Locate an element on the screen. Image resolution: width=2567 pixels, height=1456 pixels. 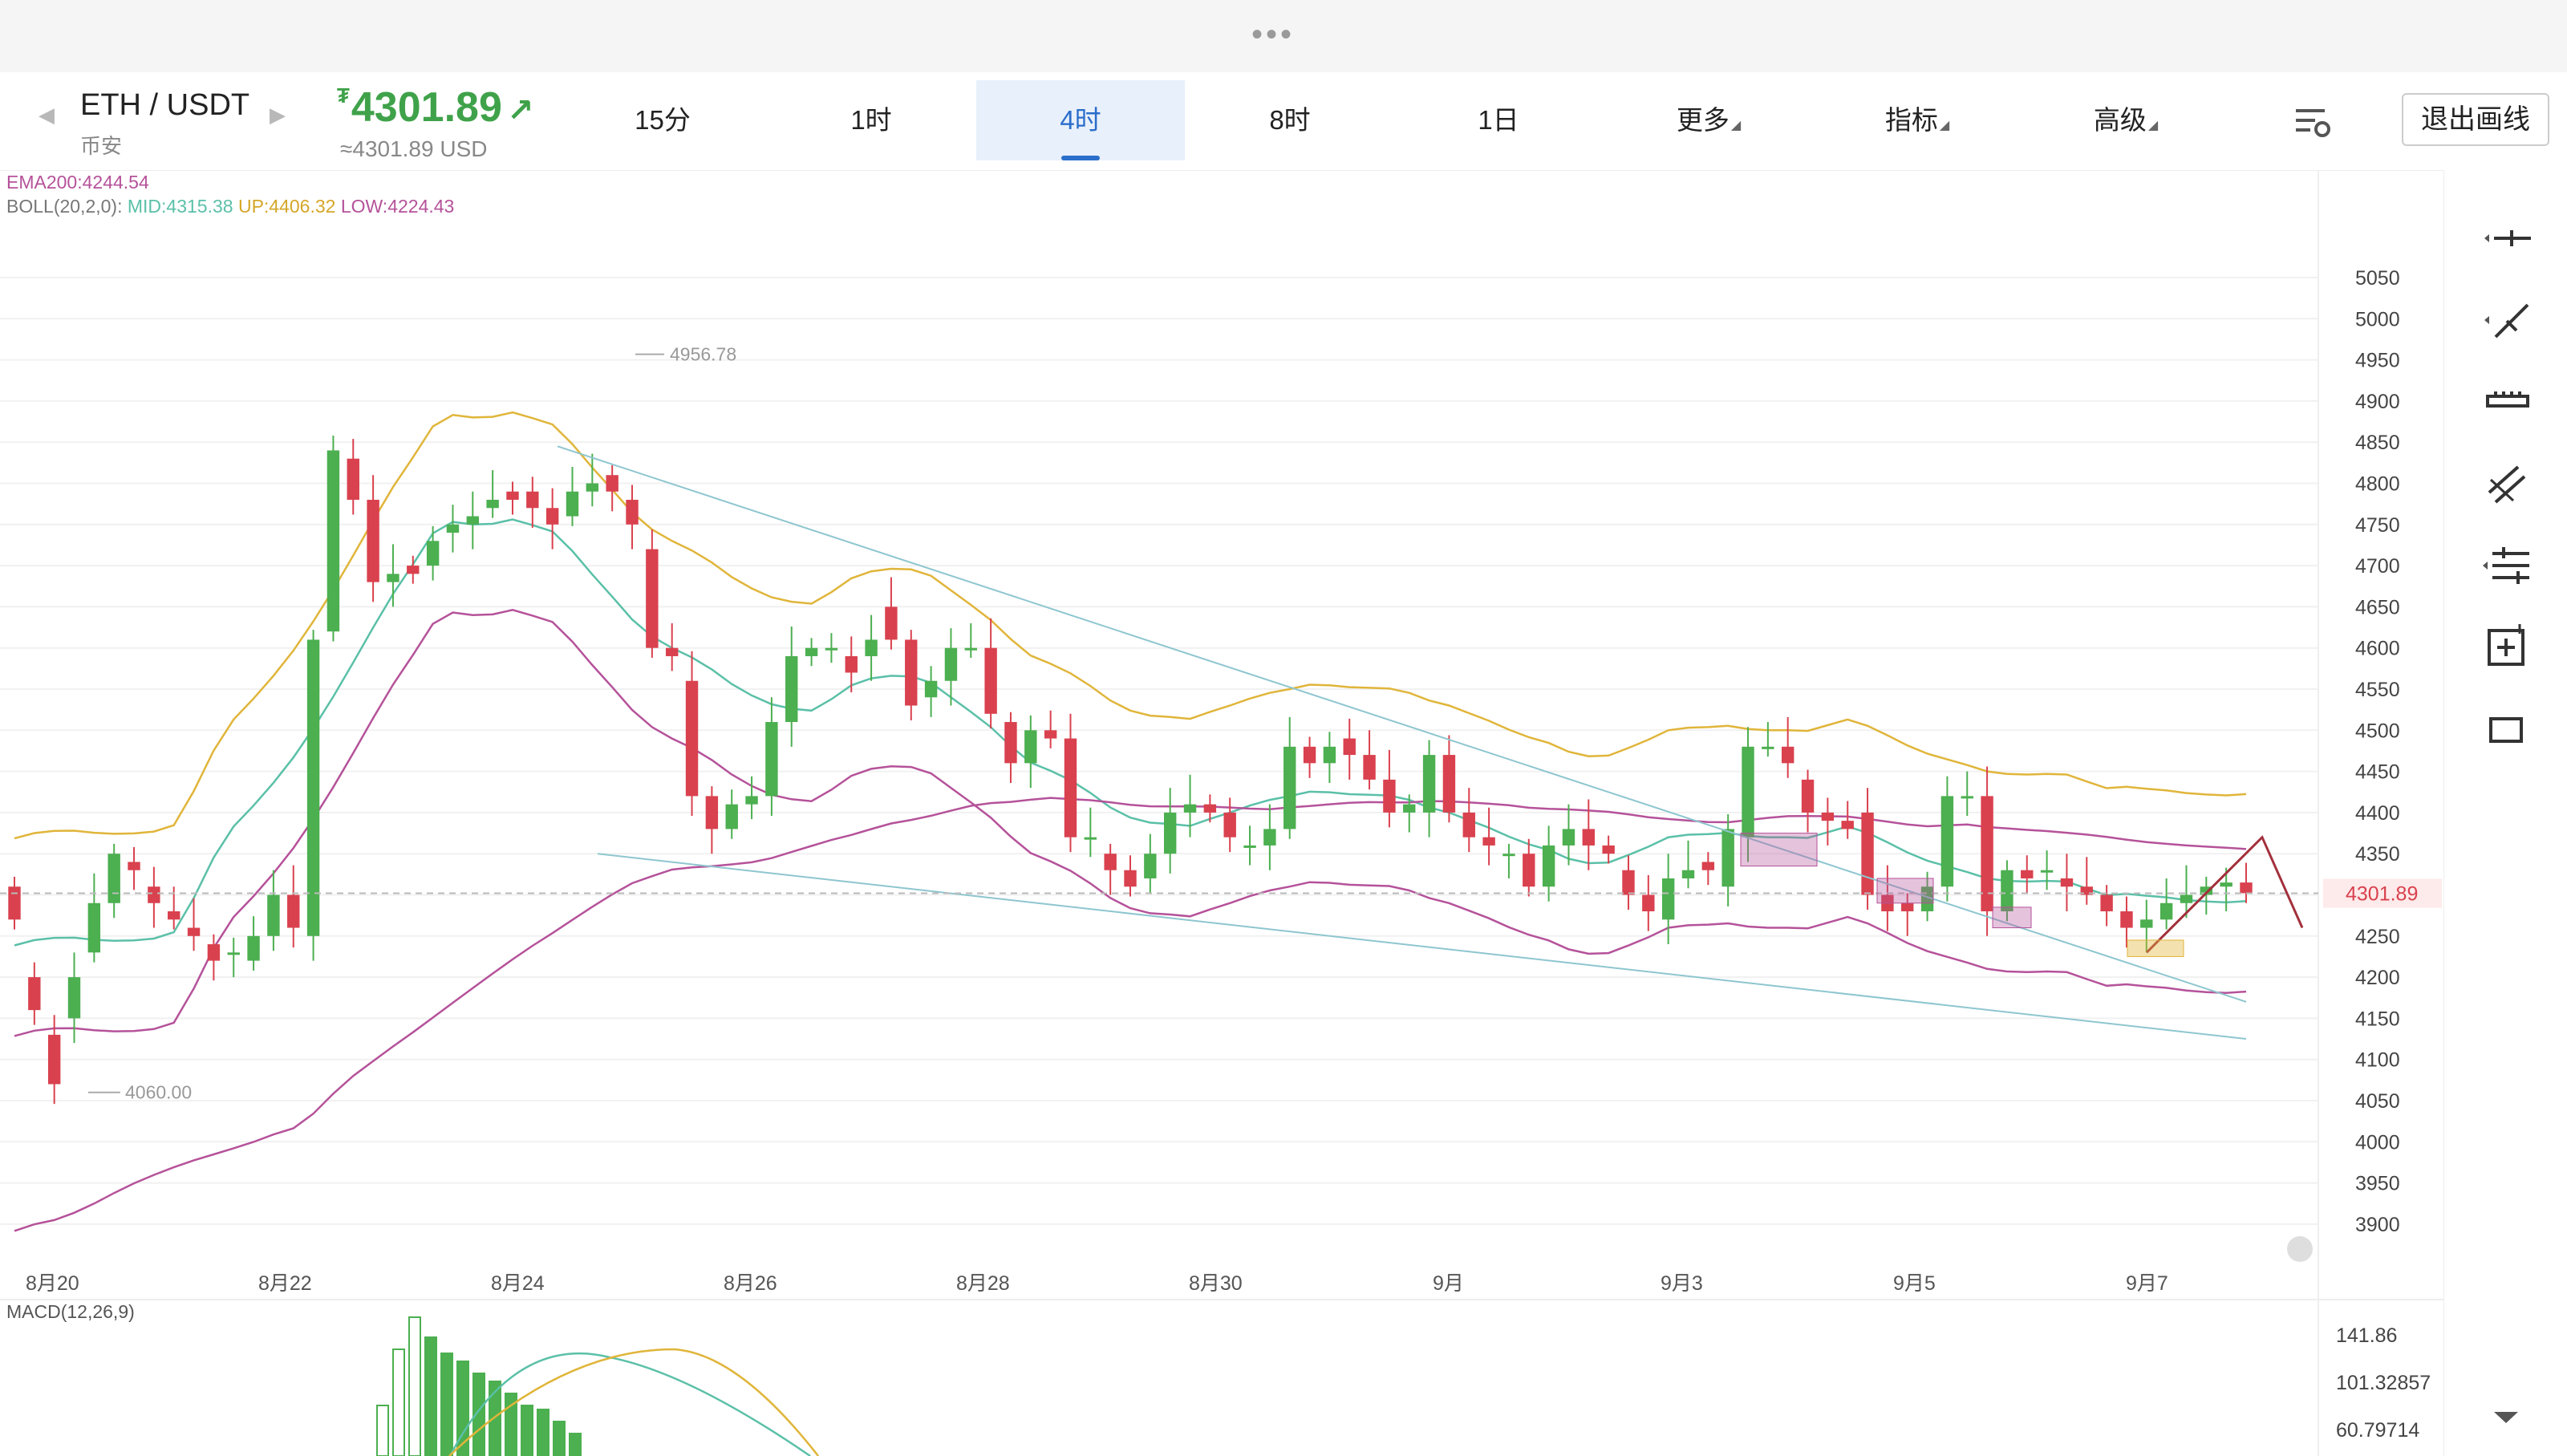
price-tick-label: 4100 is located at coordinates (2377, 1060).